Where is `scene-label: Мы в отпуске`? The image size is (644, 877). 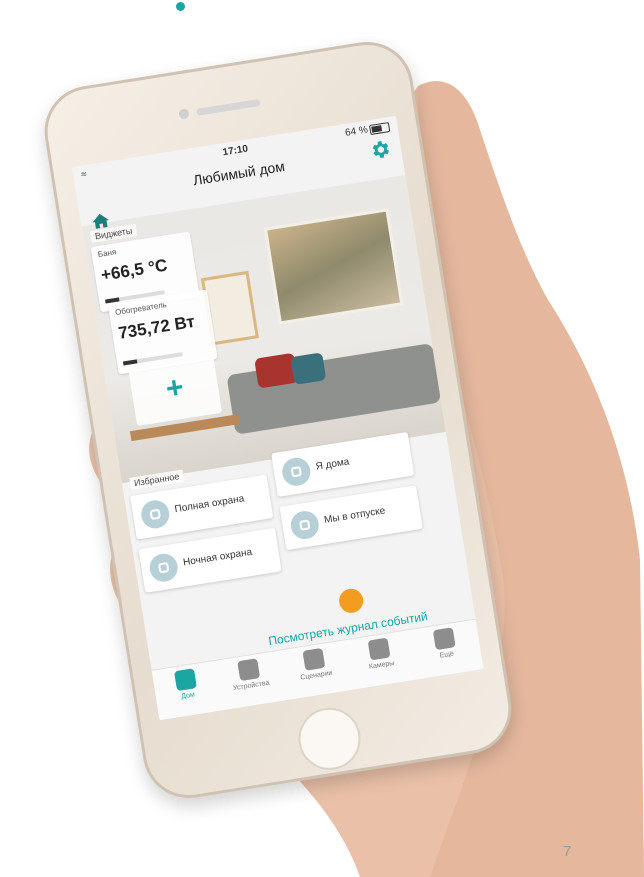 scene-label: Мы в отпуске is located at coordinates (355, 515).